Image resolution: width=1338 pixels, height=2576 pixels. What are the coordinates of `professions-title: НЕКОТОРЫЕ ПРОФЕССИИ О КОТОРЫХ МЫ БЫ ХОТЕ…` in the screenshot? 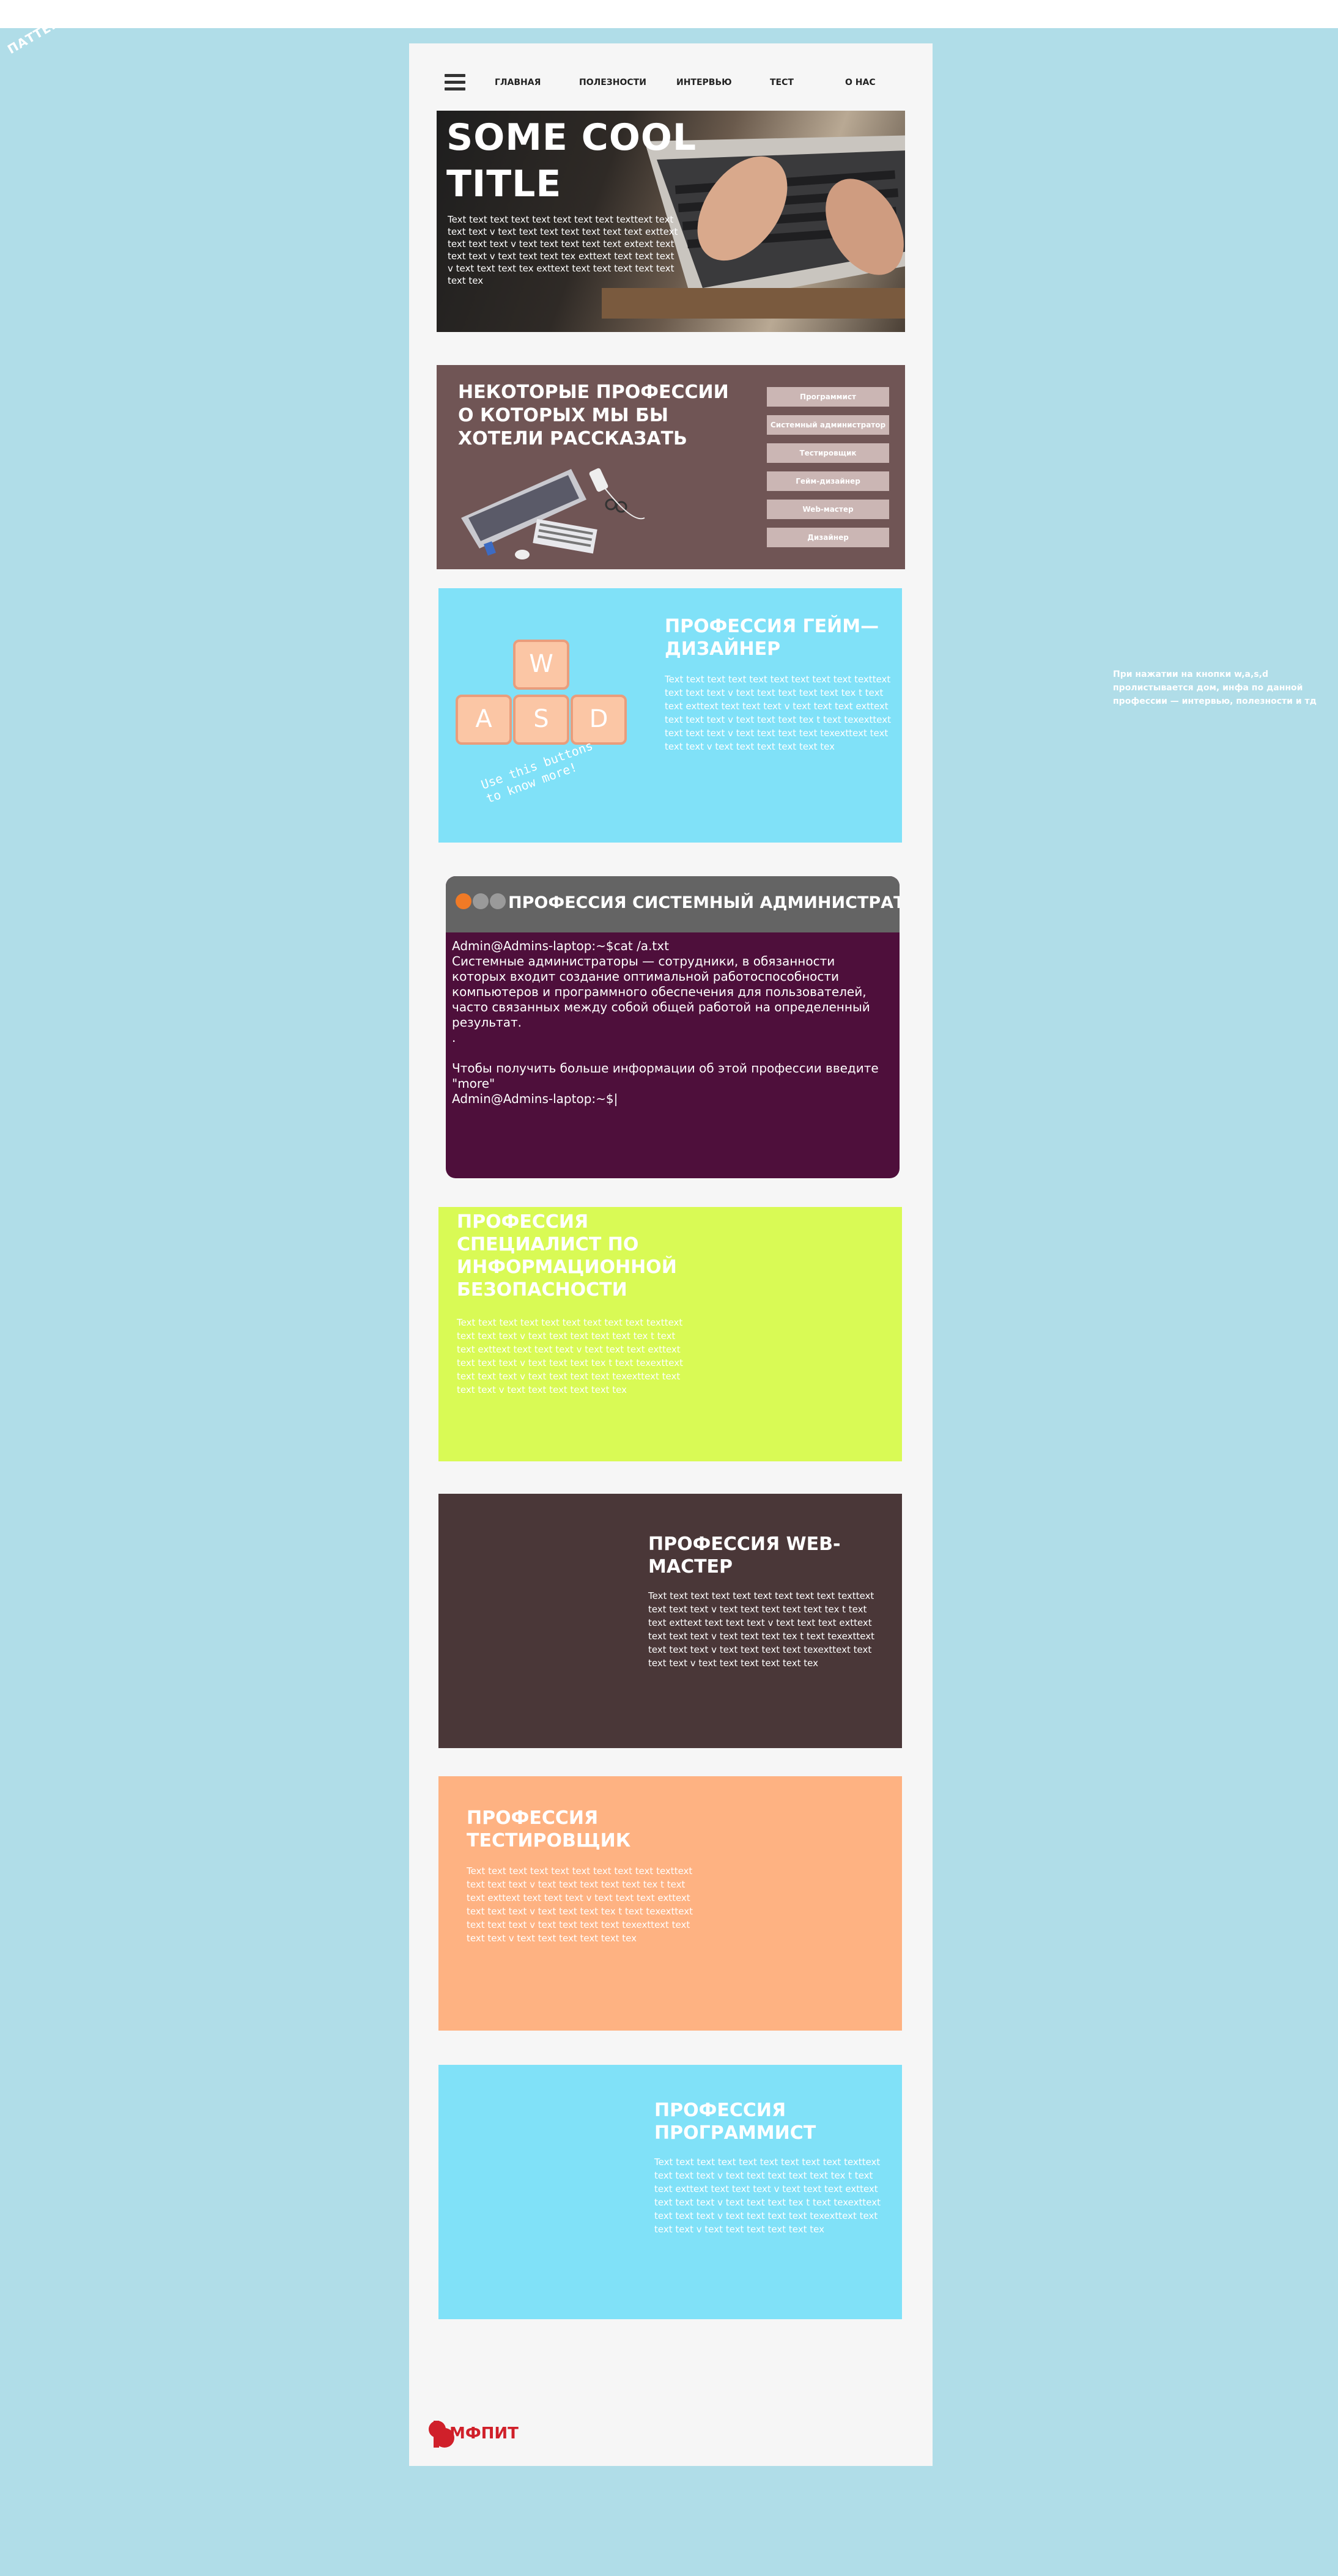 It's located at (593, 415).